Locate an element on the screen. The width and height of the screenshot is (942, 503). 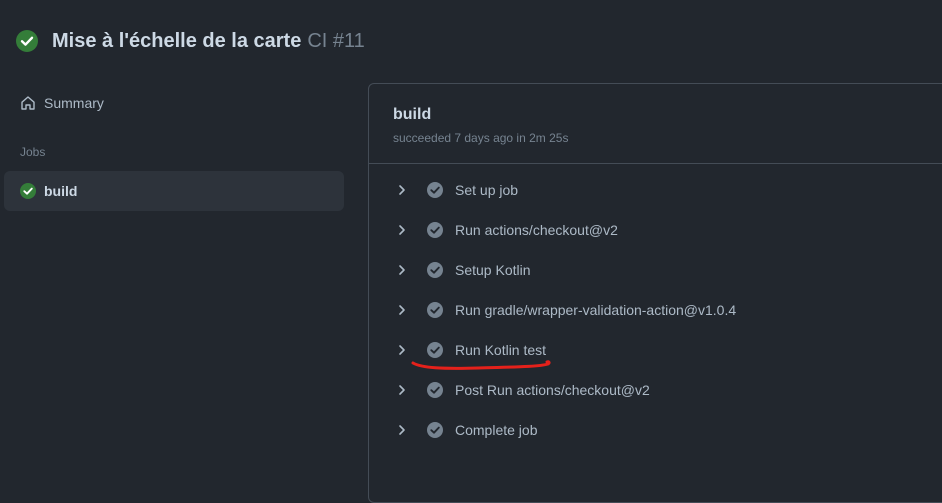
job-title: build is located at coordinates (412, 114).